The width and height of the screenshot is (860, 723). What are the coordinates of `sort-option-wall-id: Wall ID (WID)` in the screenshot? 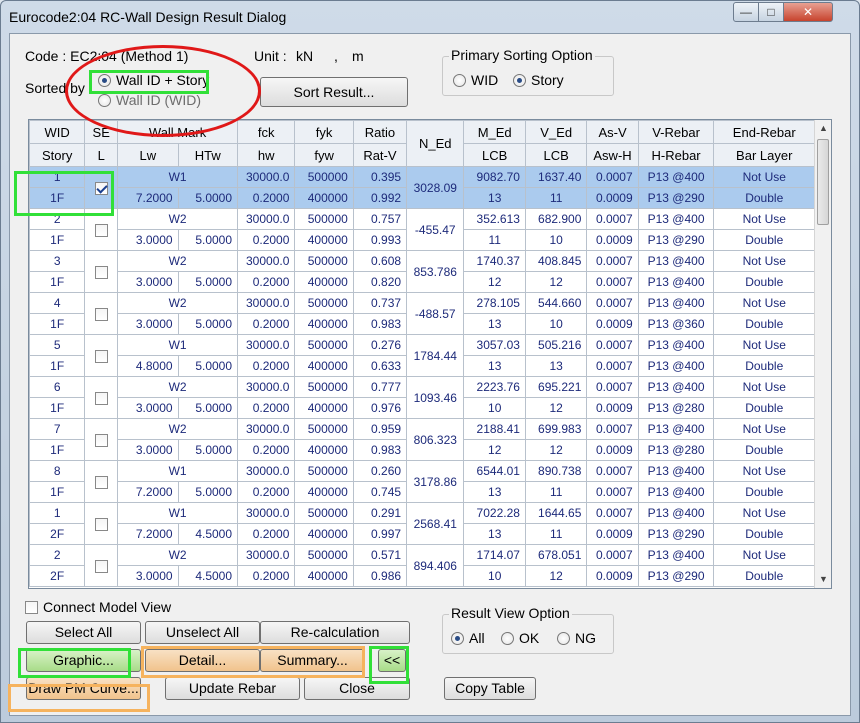 It's located at (149, 100).